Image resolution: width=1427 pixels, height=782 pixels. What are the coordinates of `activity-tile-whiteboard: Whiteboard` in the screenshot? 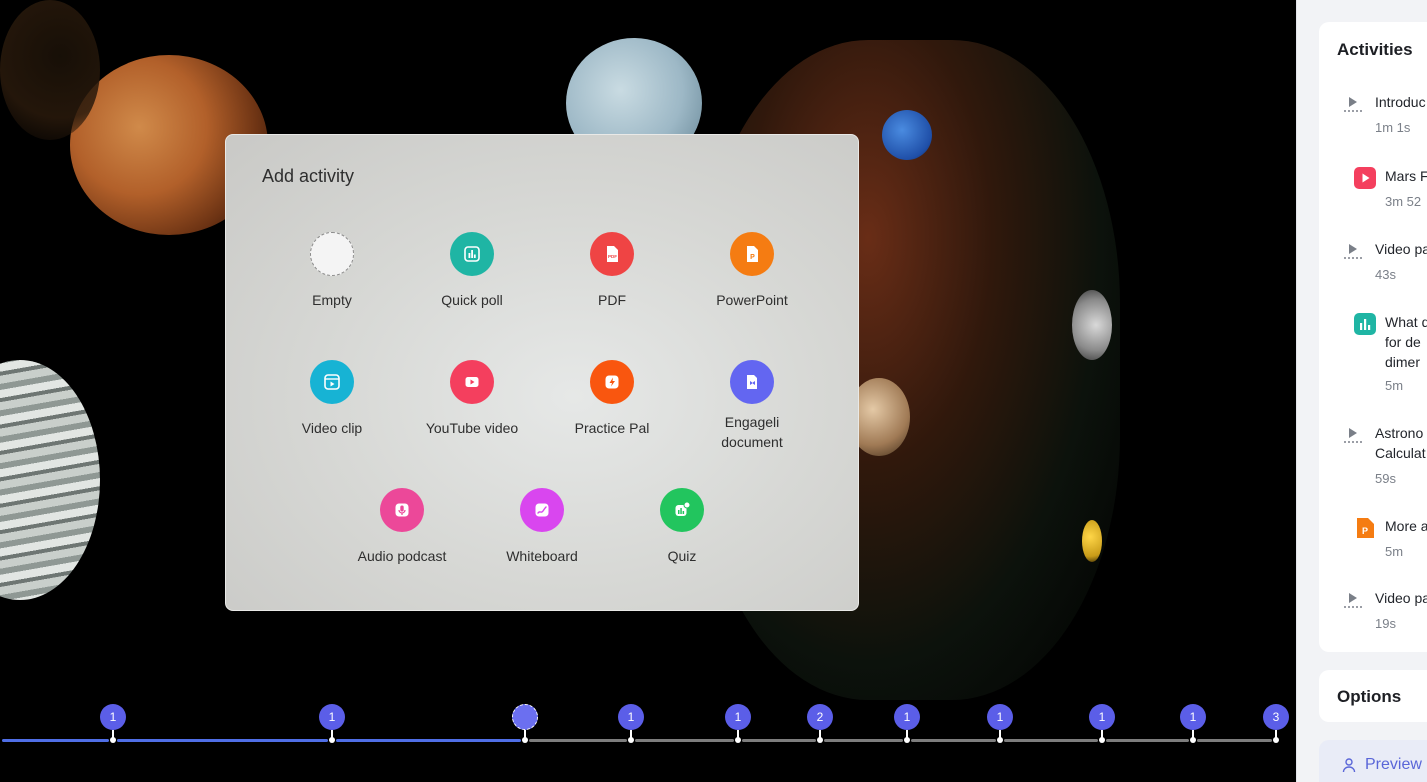 It's located at (542, 527).